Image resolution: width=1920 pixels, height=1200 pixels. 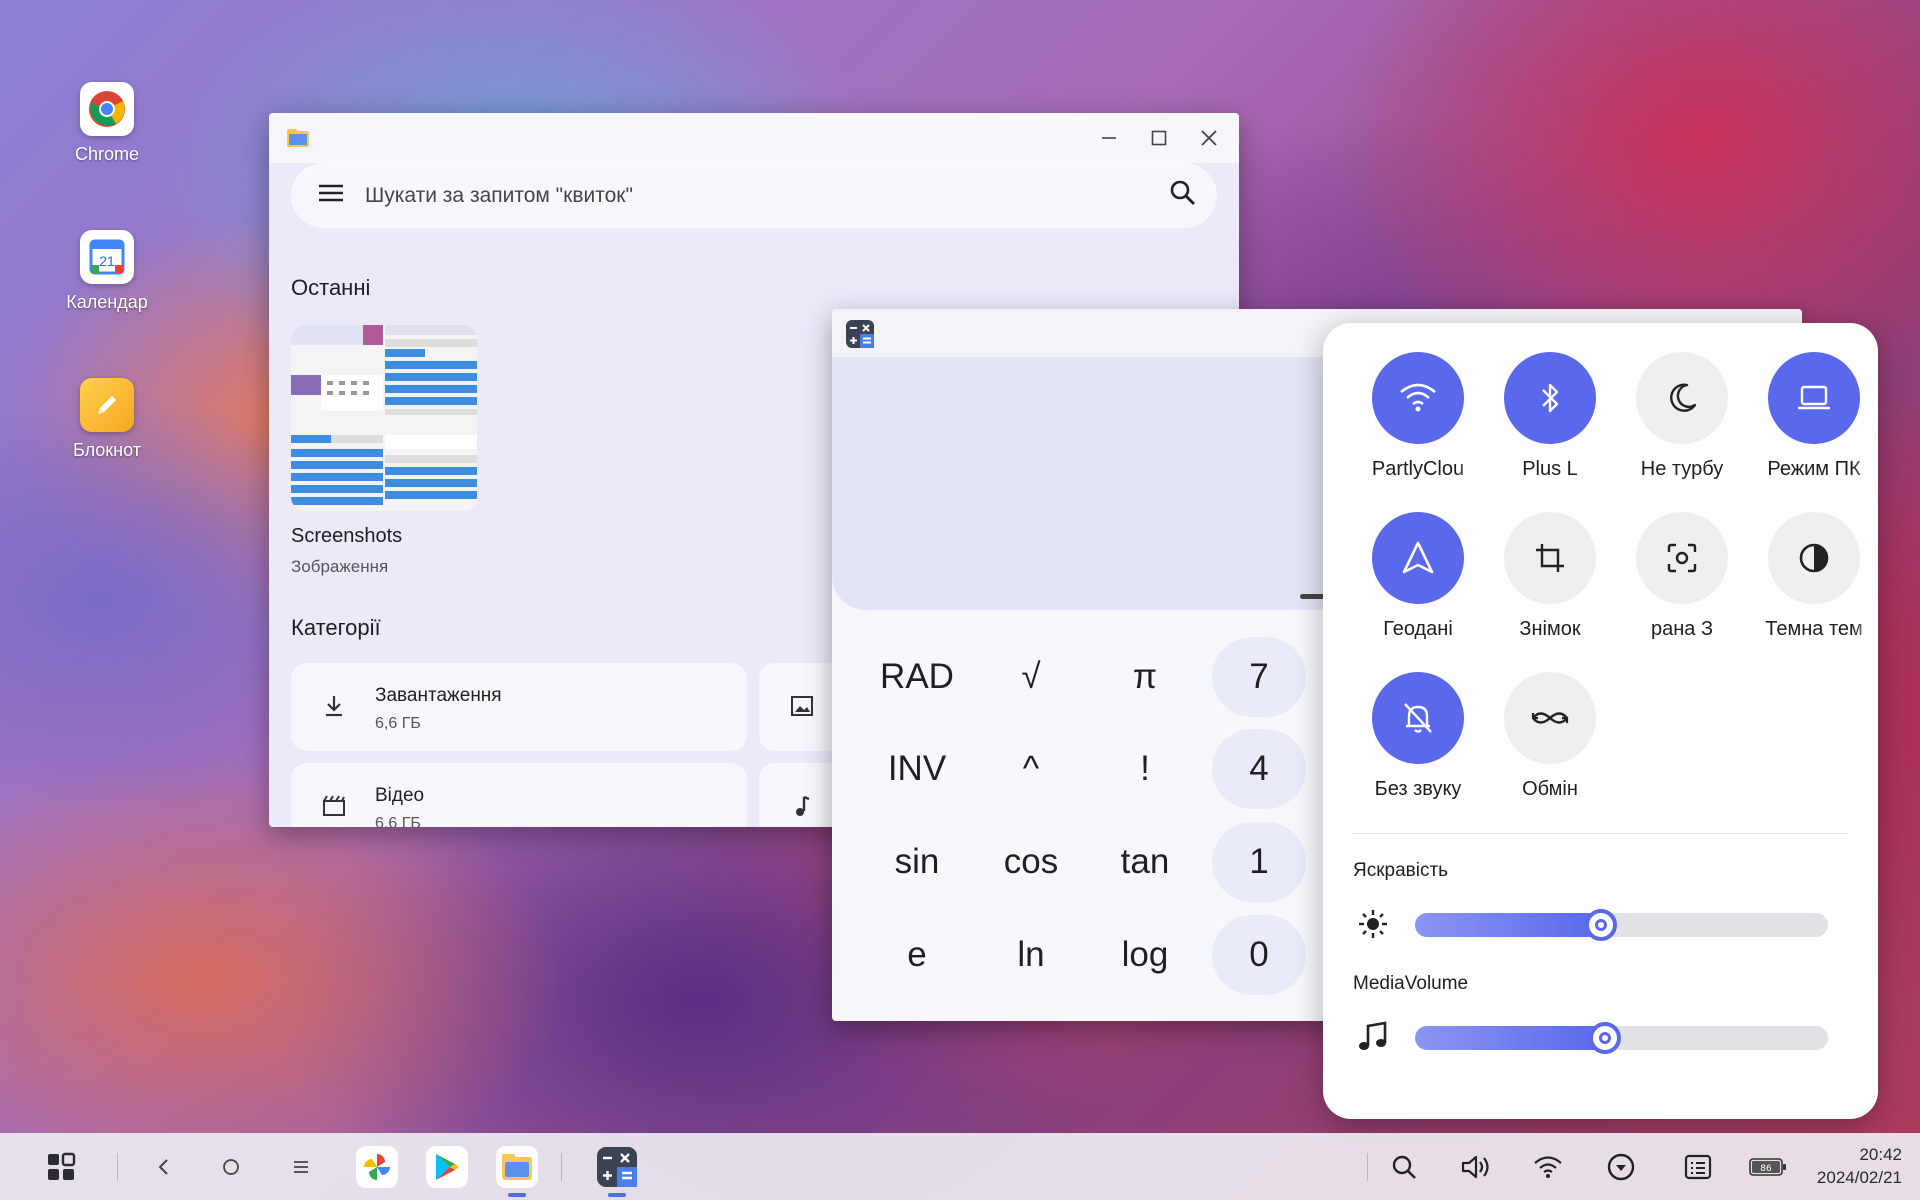 I want to click on taskbar-app-files, so click(x=517, y=1166).